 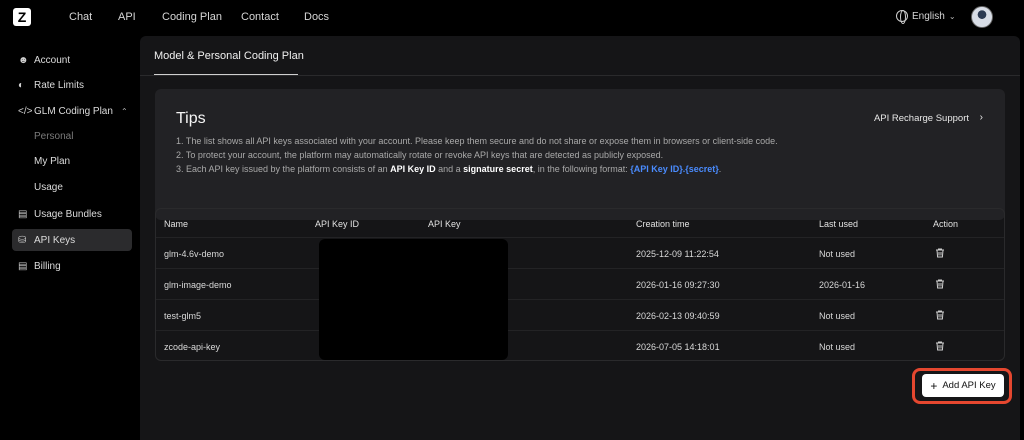 I want to click on sidebar-item-glm-coding-plan: </> GLM Coding Plan ⌃, so click(x=72, y=111).